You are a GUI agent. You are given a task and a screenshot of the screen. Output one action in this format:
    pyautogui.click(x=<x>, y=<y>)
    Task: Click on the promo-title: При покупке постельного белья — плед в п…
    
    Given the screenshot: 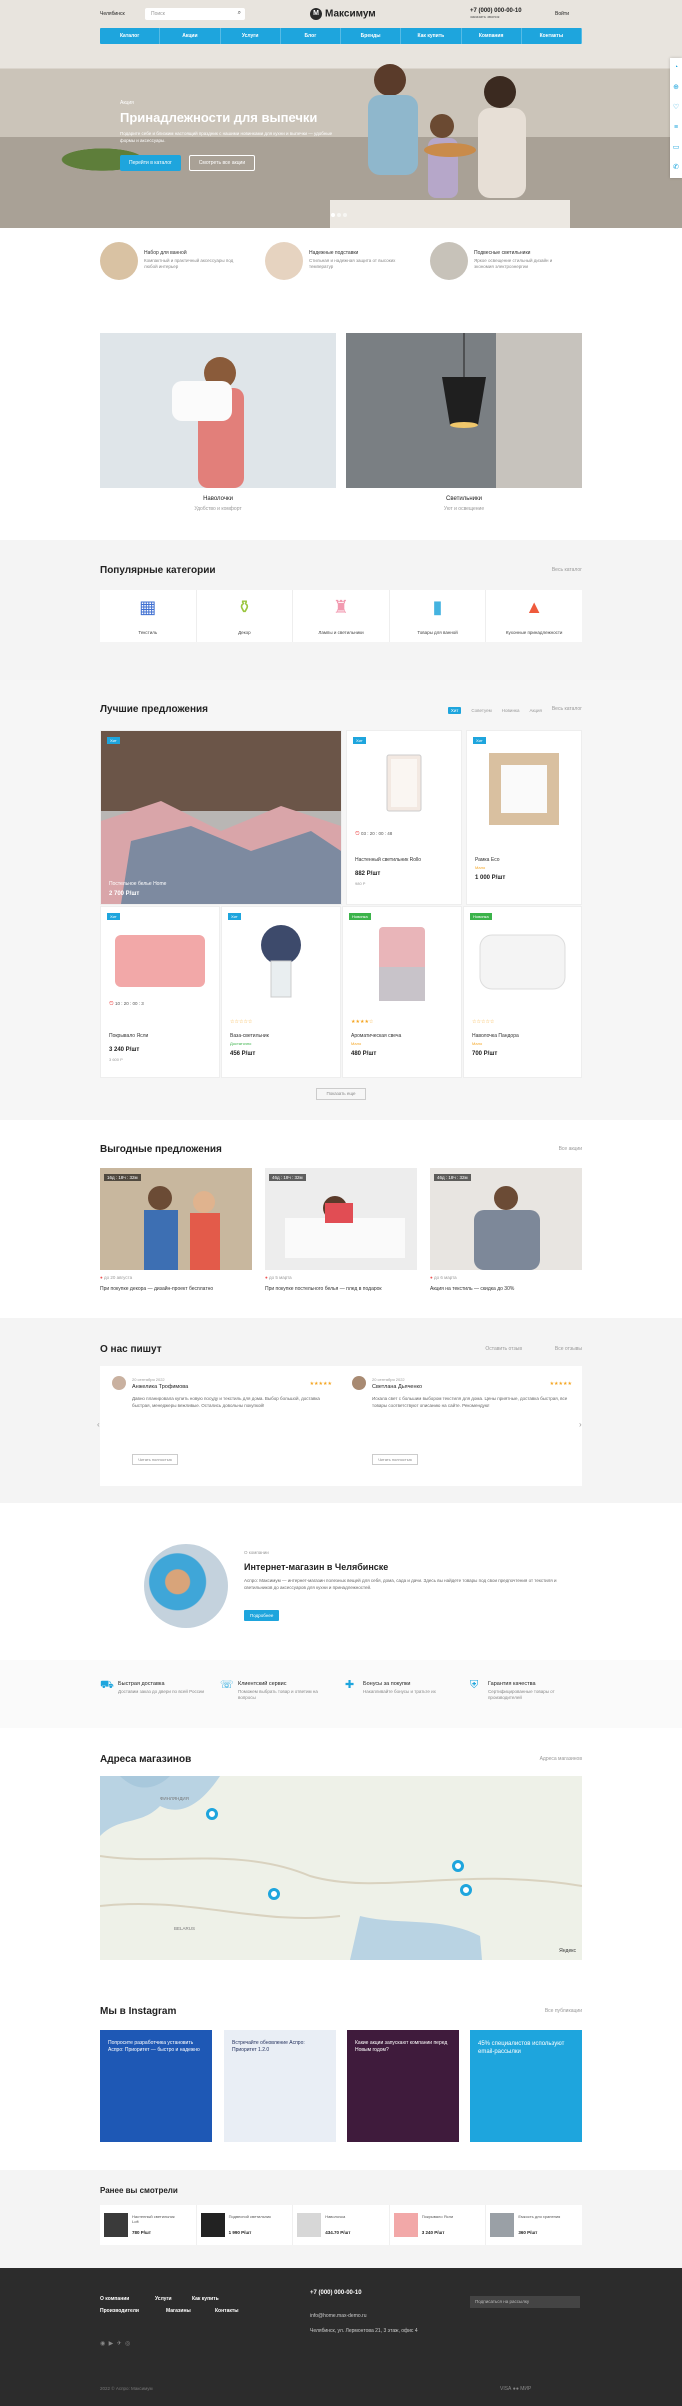 What is the action you would take?
    pyautogui.click(x=341, y=1289)
    